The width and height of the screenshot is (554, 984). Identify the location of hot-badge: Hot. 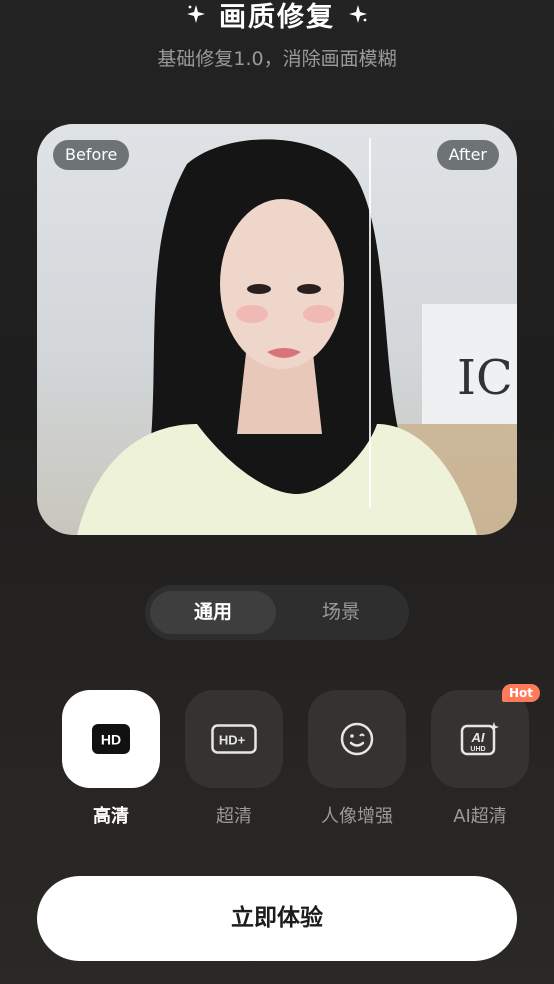
(521, 693).